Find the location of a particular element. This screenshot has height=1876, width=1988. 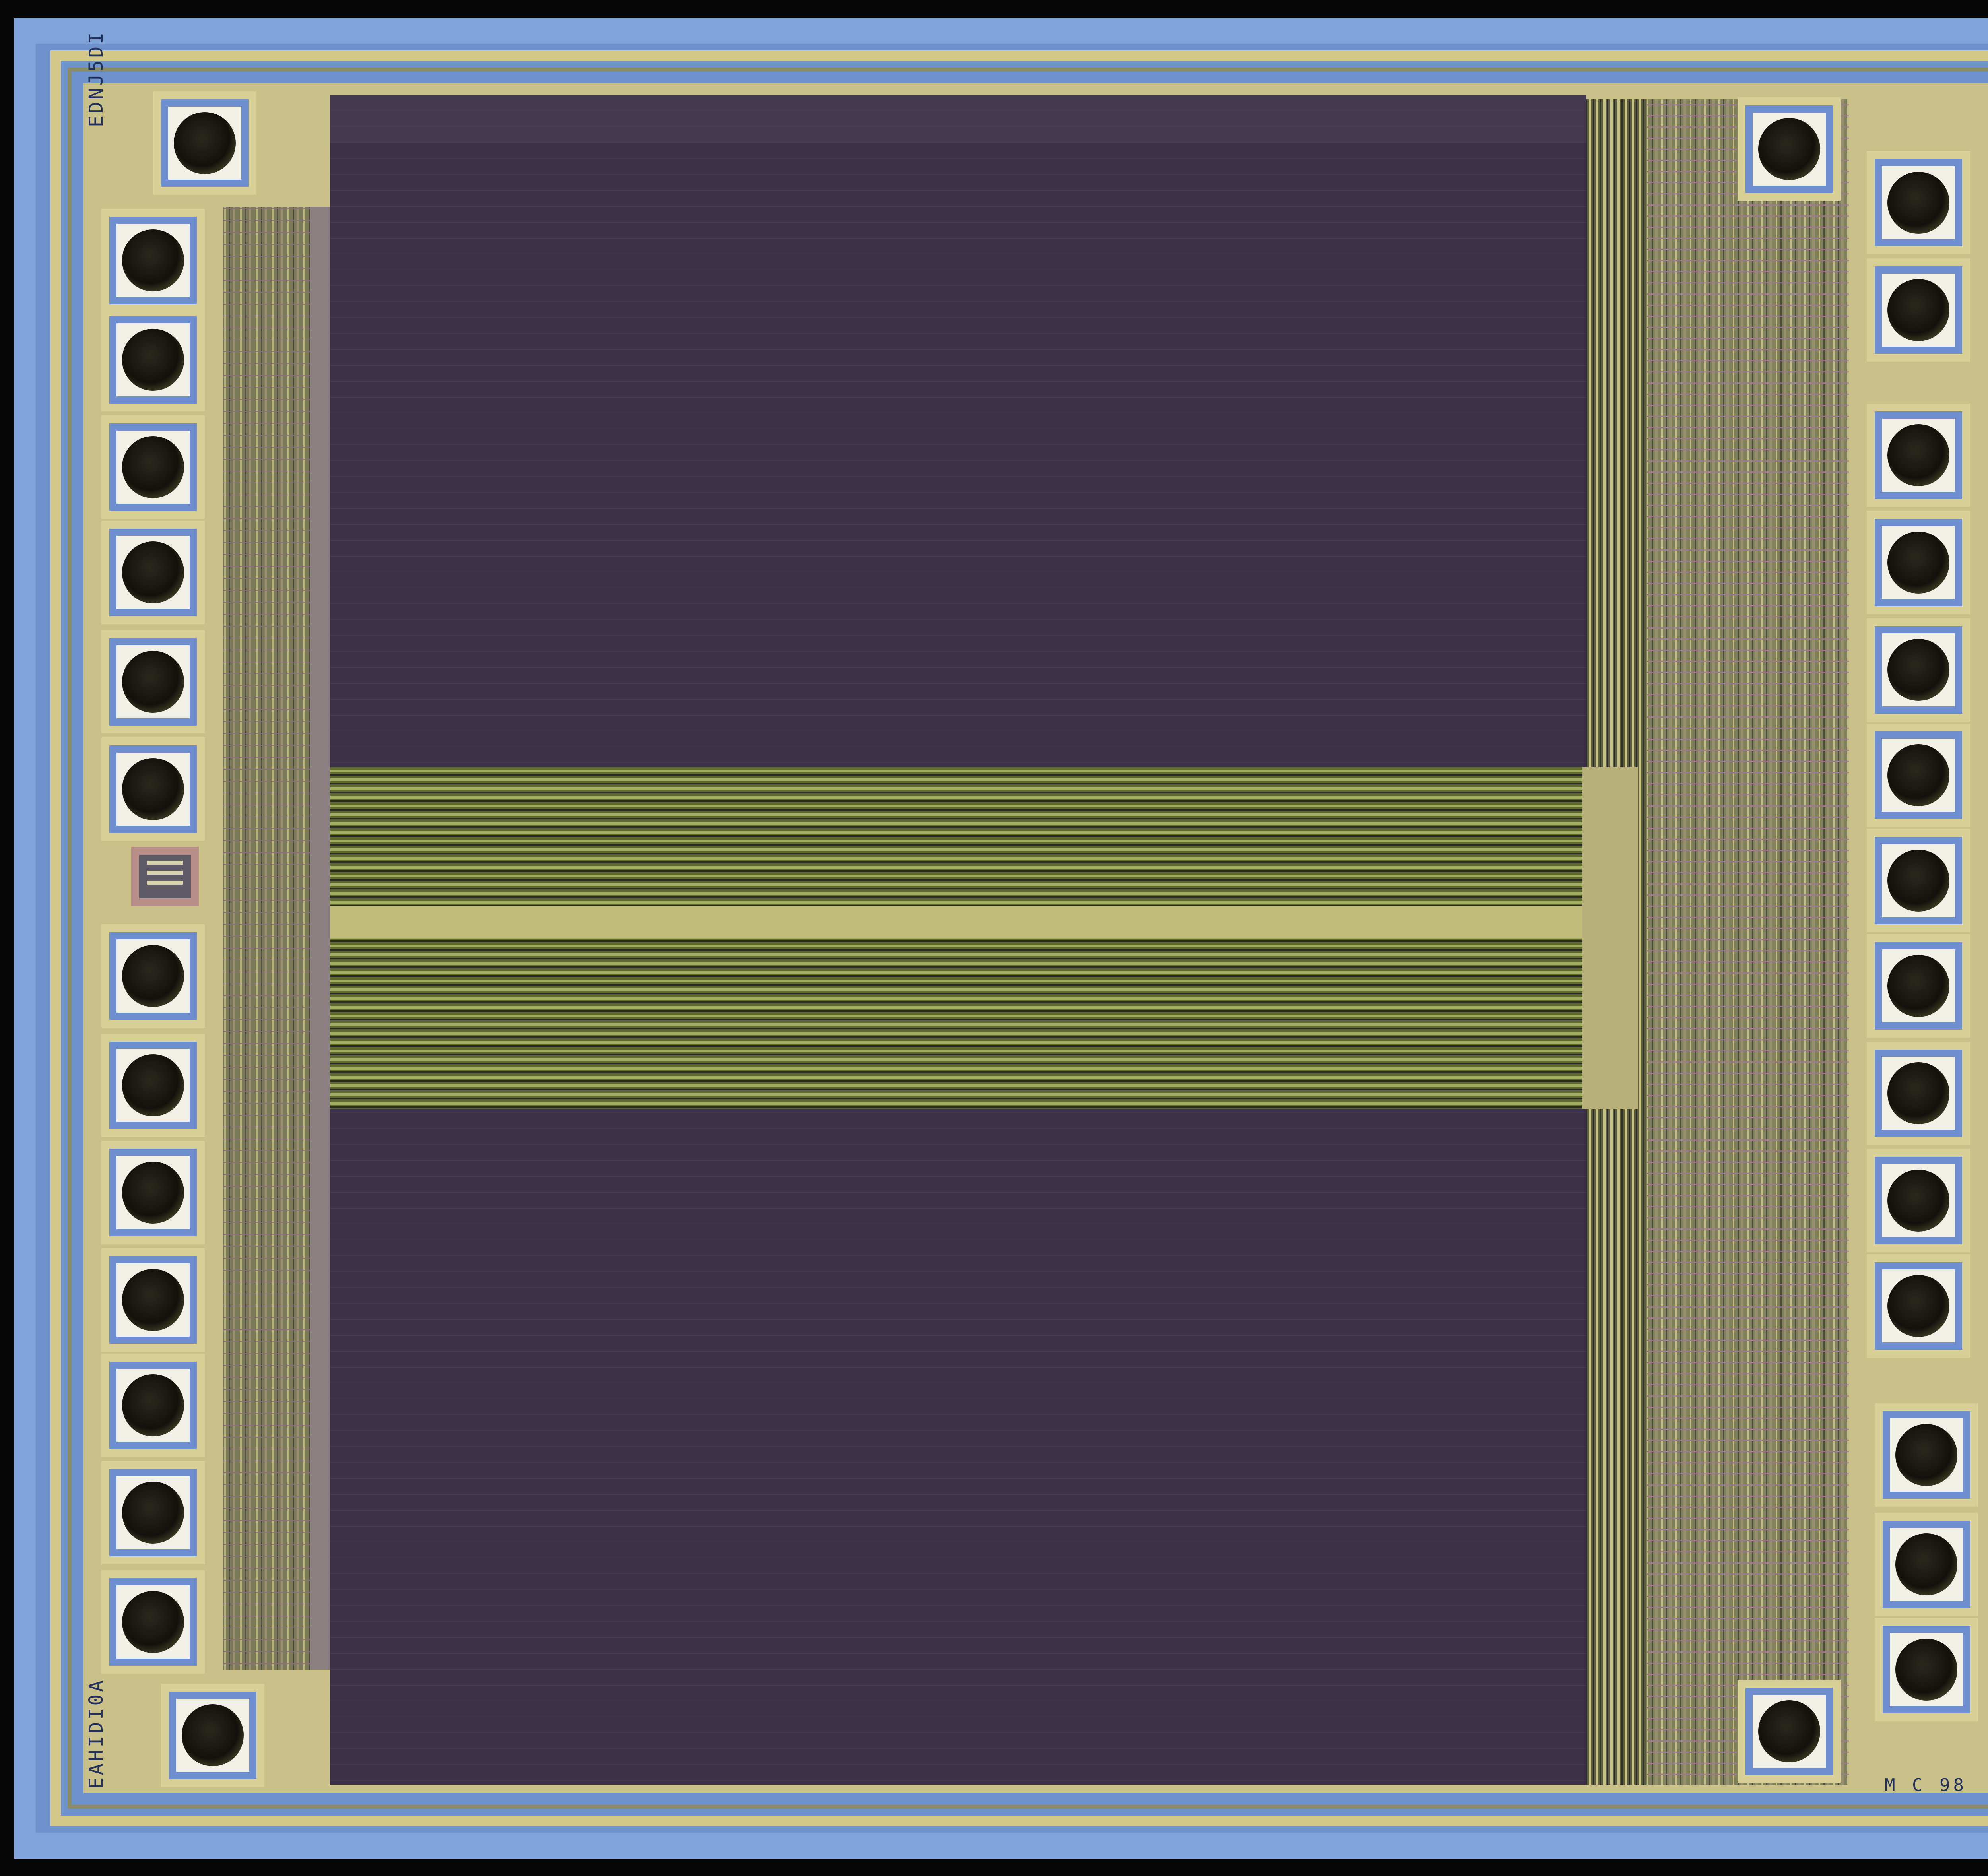

corner-pad-bottom-right is located at coordinates (1789, 1732).